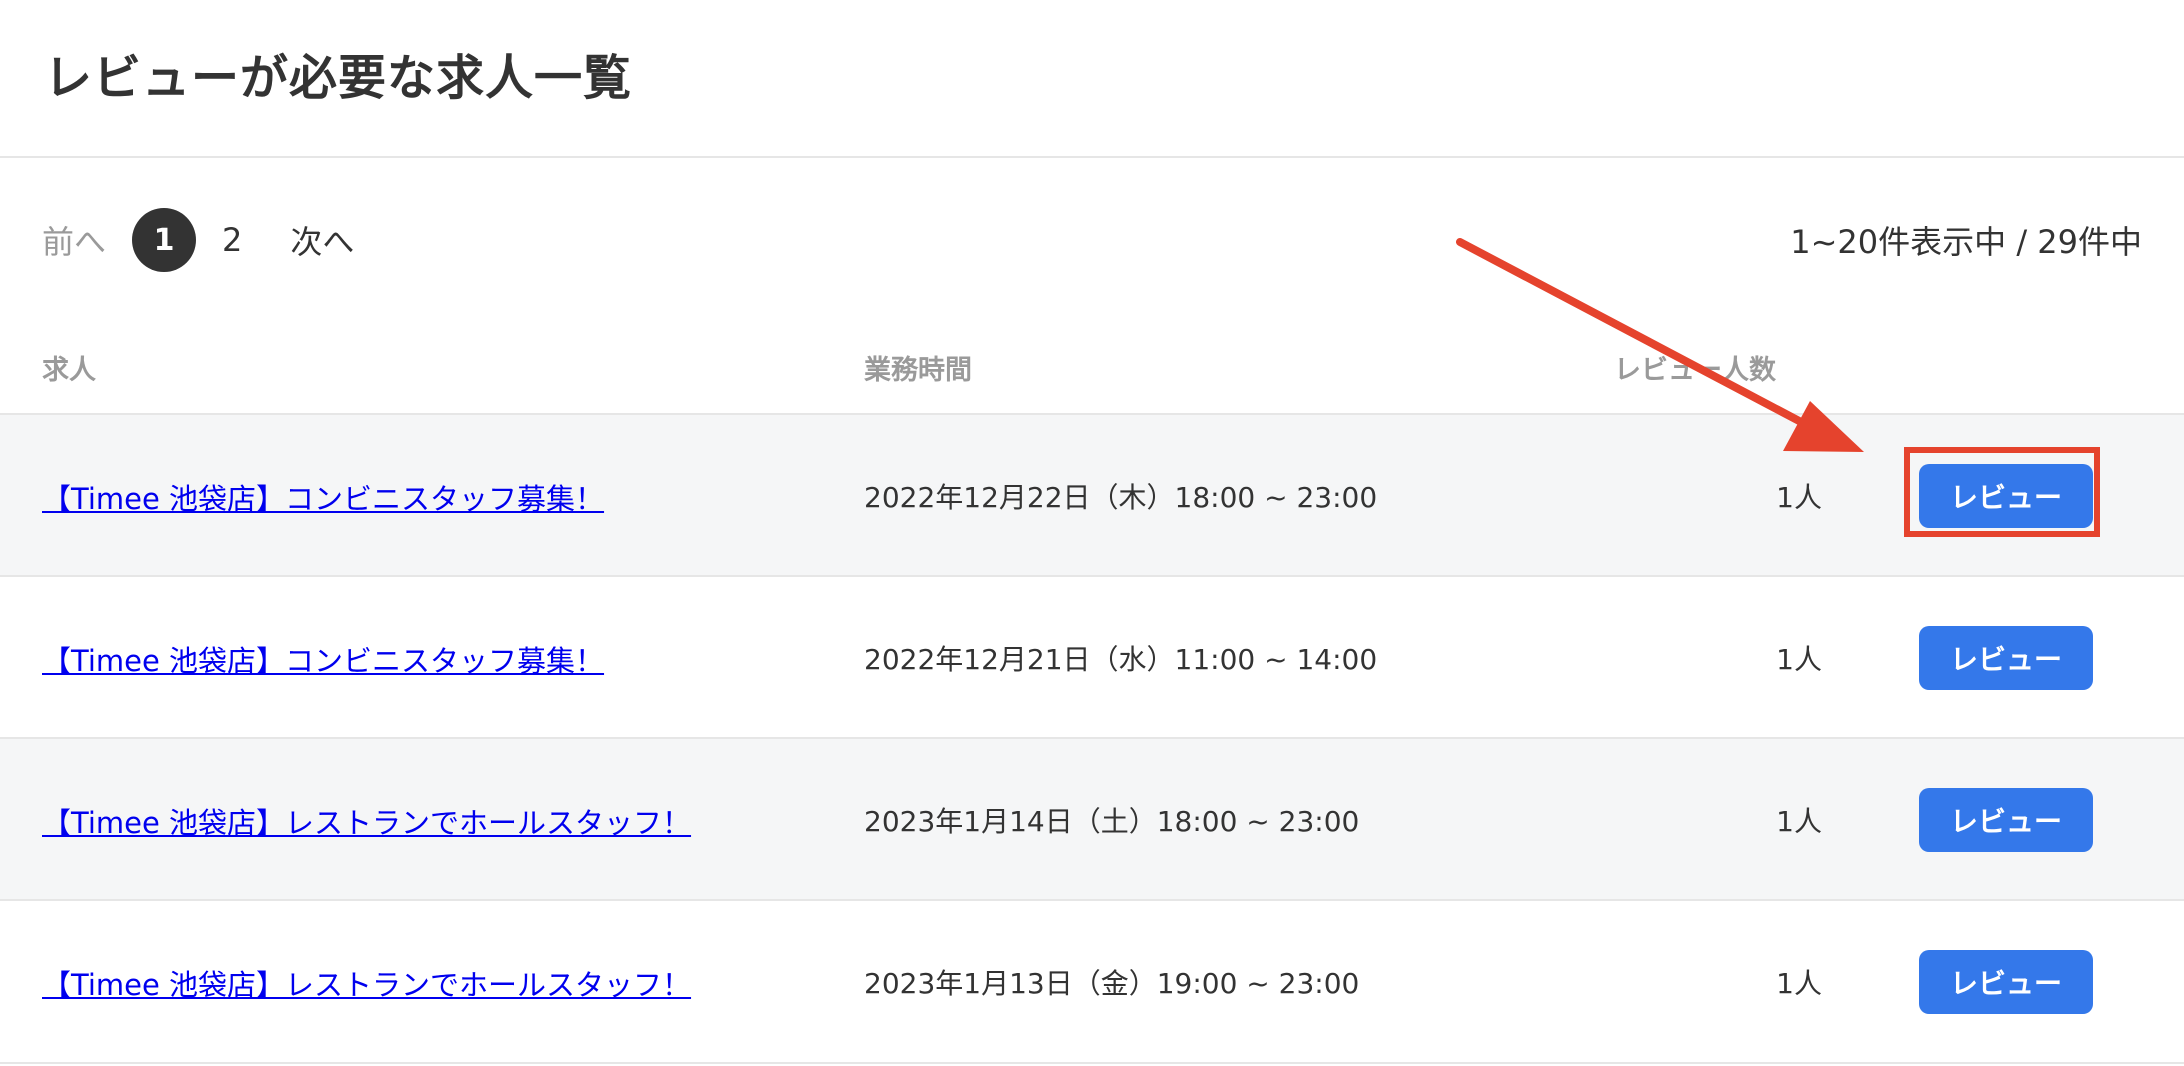 Image resolution: width=2184 pixels, height=1066 pixels. Describe the element at coordinates (232, 240) in the screenshot. I see `pagination-page-2: 2` at that location.